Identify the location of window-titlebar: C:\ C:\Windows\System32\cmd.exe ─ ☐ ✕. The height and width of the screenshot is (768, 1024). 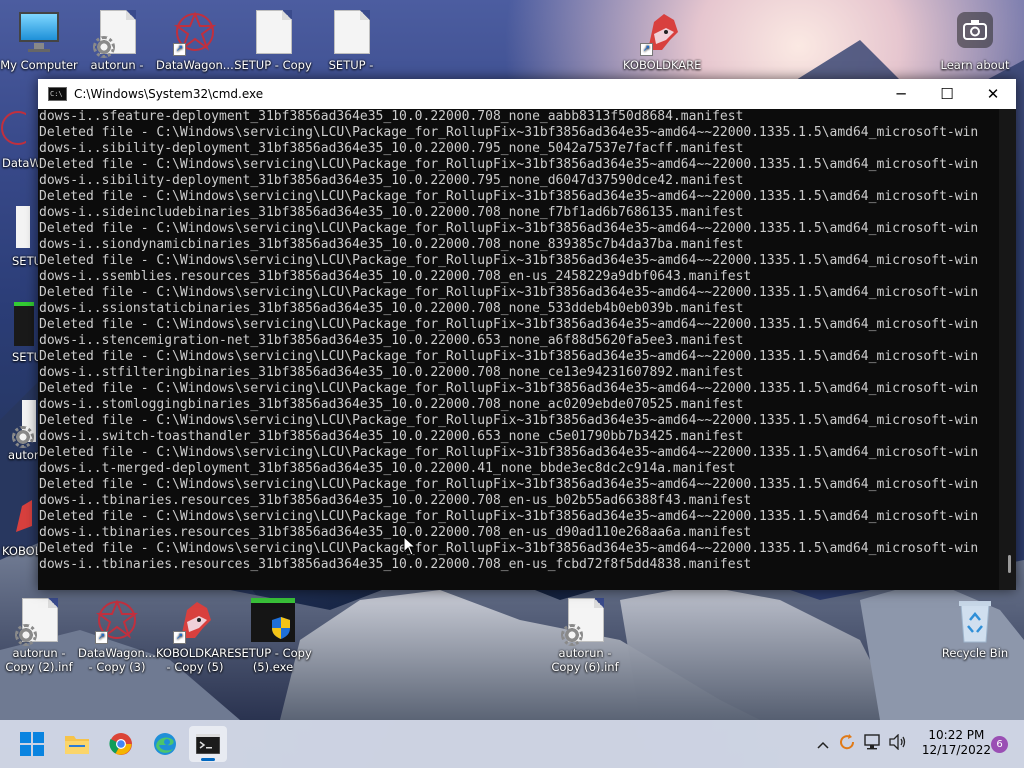
(527, 94).